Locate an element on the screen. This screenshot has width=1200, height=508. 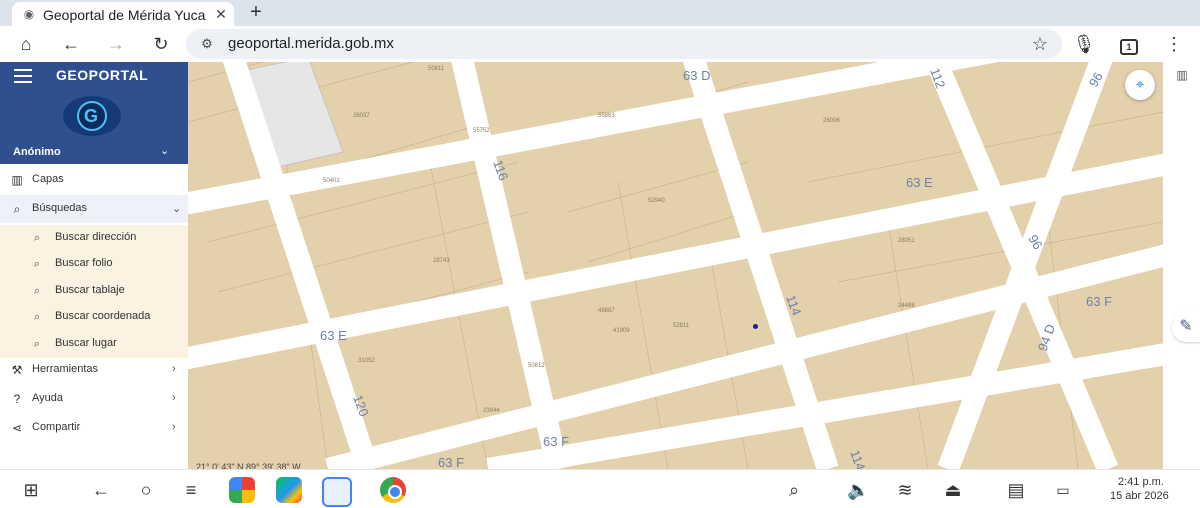
svg-text: G is located at coordinates (91, 116).